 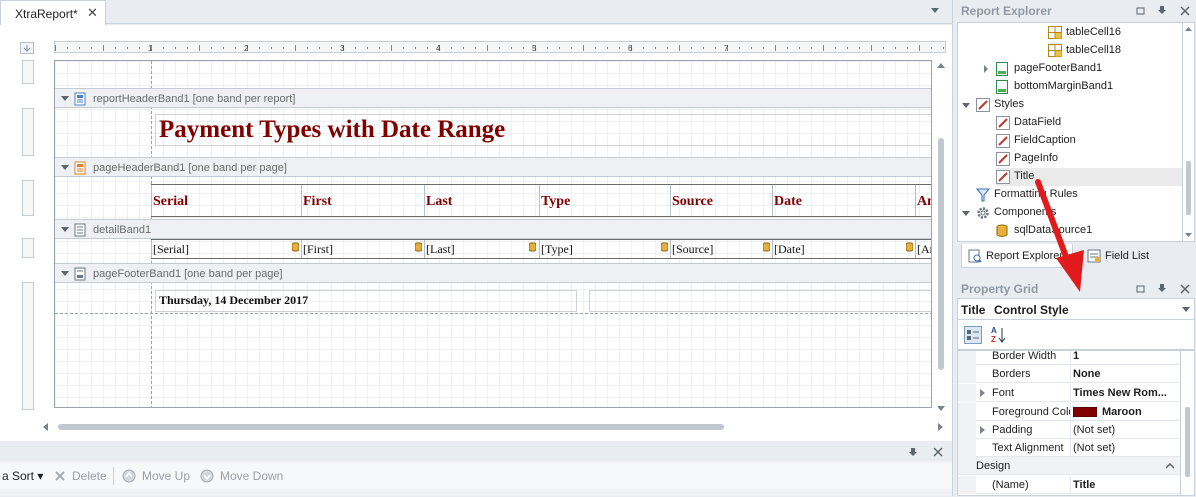 What do you see at coordinates (166, 476) in the screenshot?
I see `move-up-button: Move Up` at bounding box center [166, 476].